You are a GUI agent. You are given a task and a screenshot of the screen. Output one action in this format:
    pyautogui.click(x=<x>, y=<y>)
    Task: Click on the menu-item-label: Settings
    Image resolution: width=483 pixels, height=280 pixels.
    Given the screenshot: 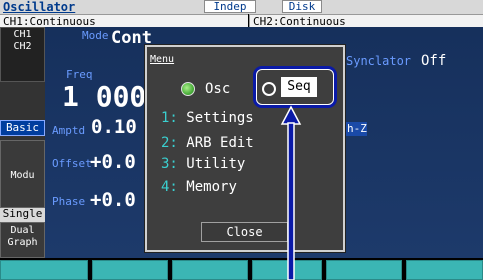 What is the action you would take?
    pyautogui.click(x=220, y=118)
    